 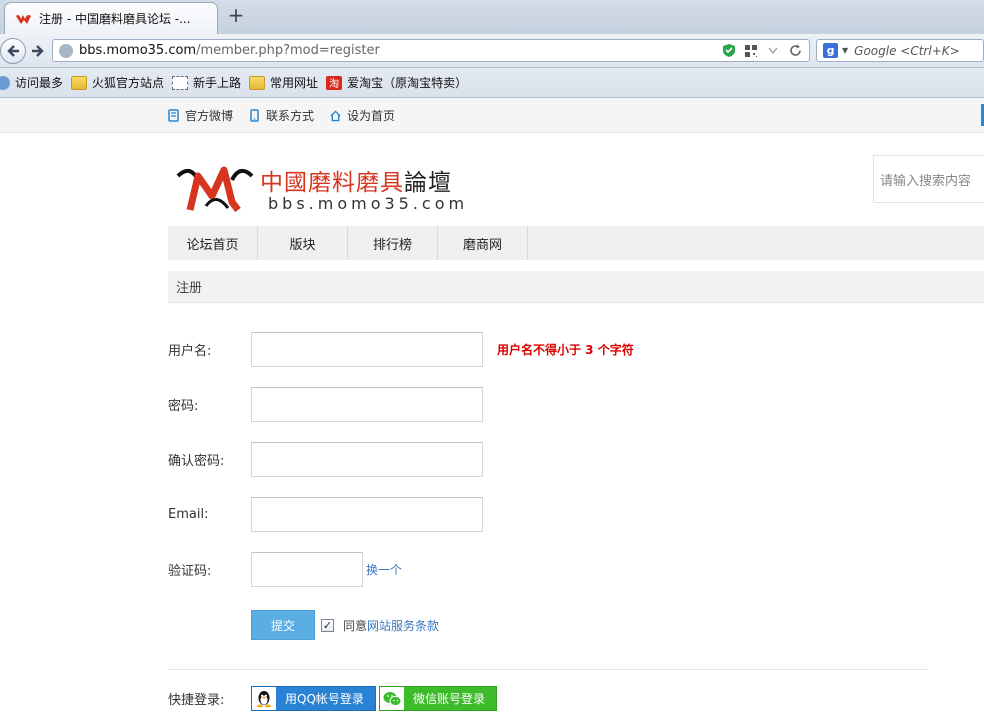 What do you see at coordinates (384, 569) in the screenshot?
I see `captcha-refresh-link: 换一个` at bounding box center [384, 569].